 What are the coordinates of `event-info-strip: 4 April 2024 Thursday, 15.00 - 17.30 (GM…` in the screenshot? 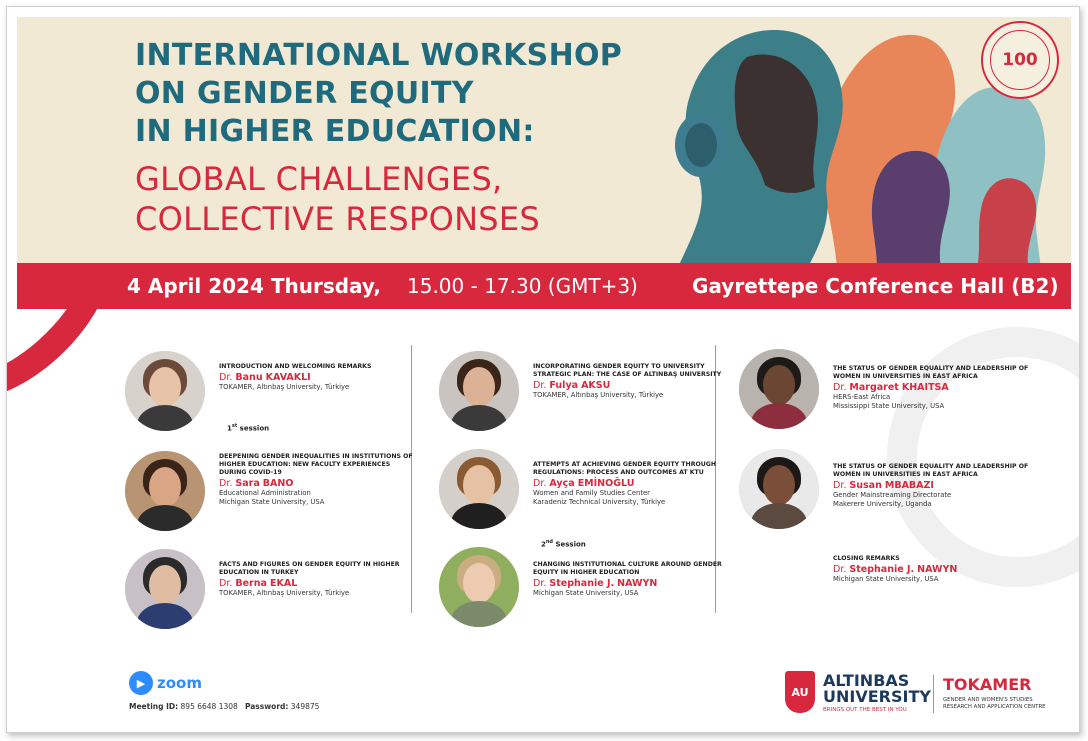 It's located at (544, 286).